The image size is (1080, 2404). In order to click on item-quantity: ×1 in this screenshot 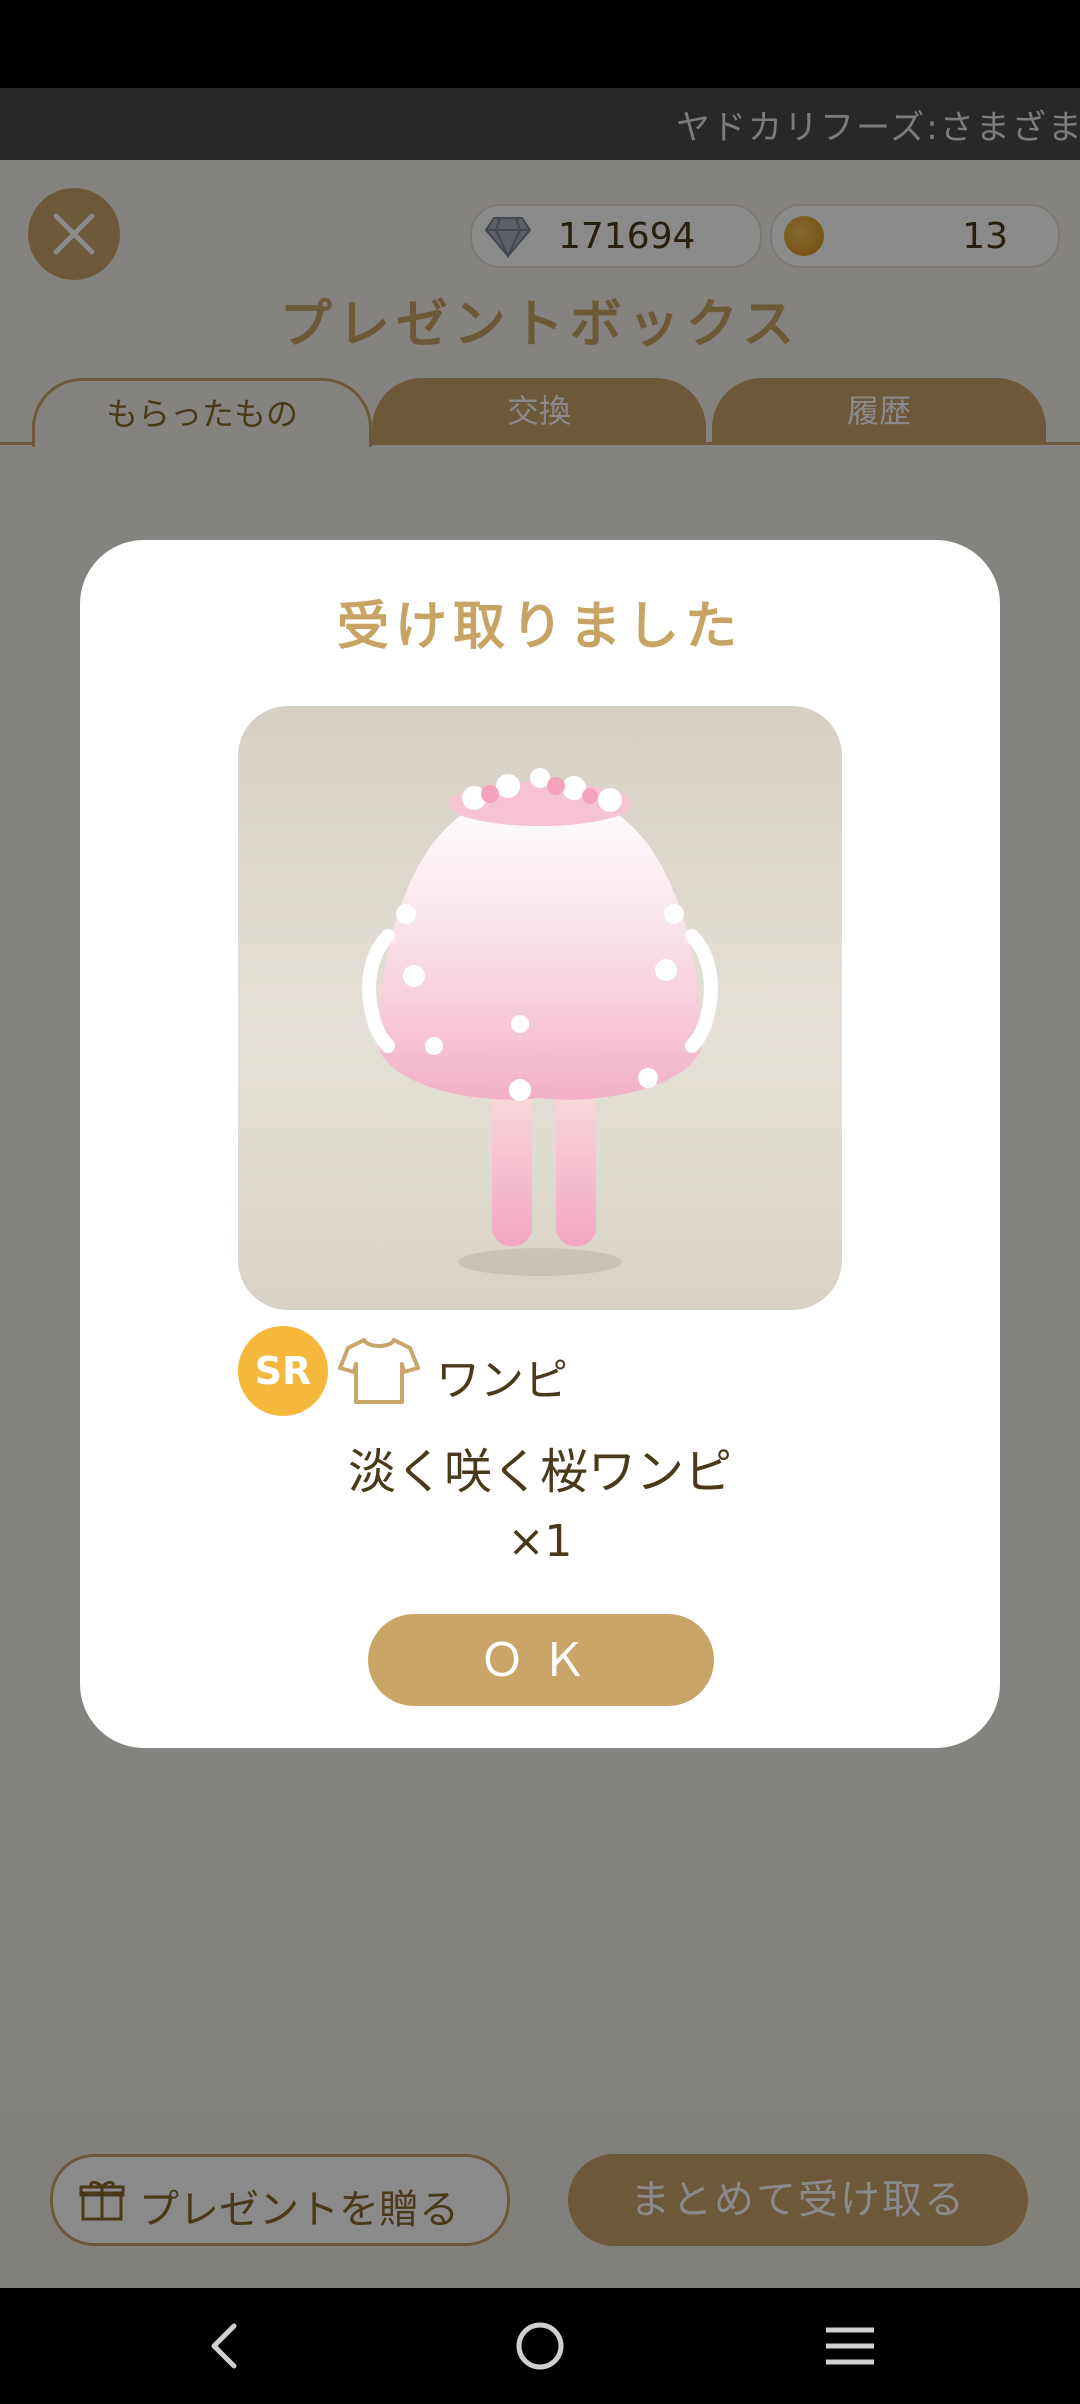, I will do `click(540, 1541)`.